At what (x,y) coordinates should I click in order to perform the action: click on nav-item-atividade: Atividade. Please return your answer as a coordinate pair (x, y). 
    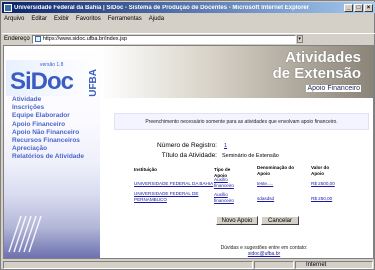
    Looking at the image, I should click on (48, 100).